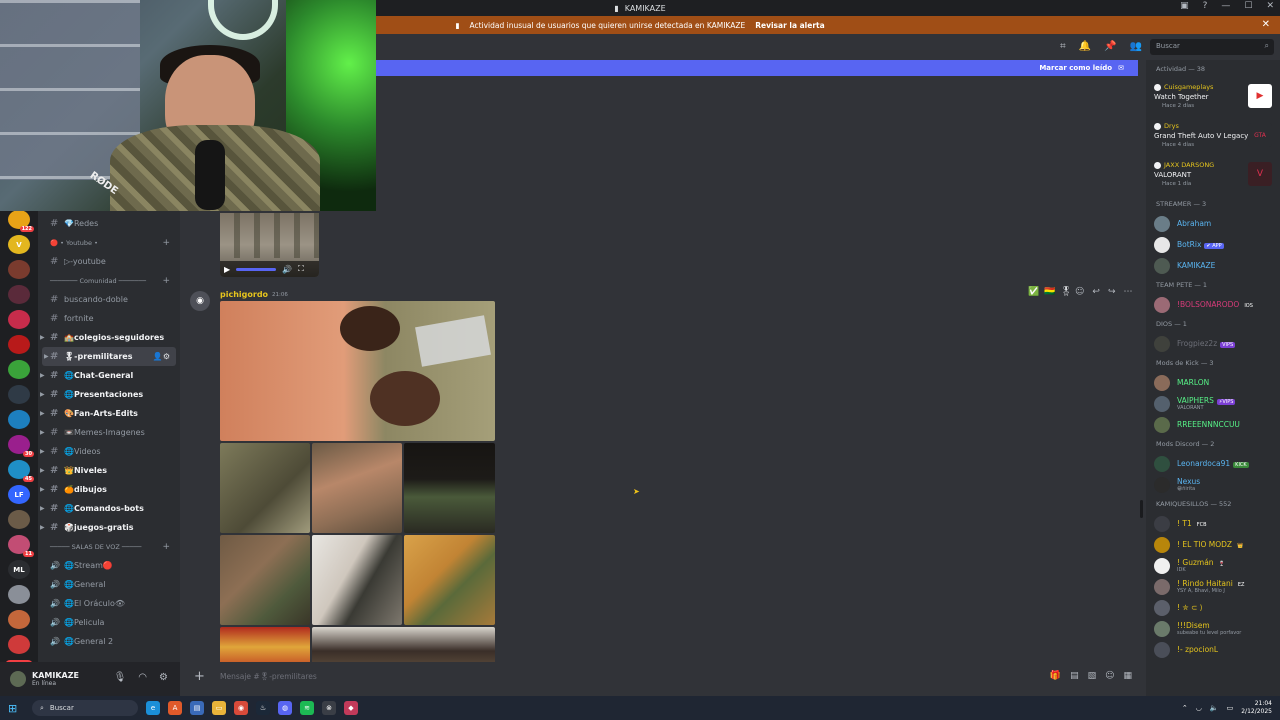 The height and width of the screenshot is (720, 1280). Describe the element at coordinates (1270, 6) in the screenshot. I see `close-button: ✕` at that location.